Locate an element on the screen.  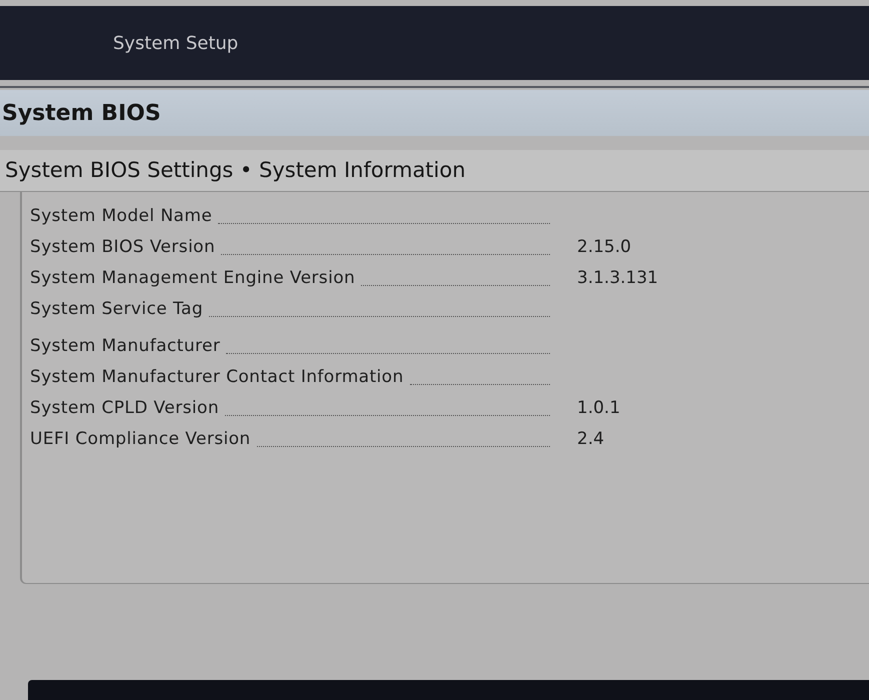
header-title: System Setup is located at coordinates (175, 44).